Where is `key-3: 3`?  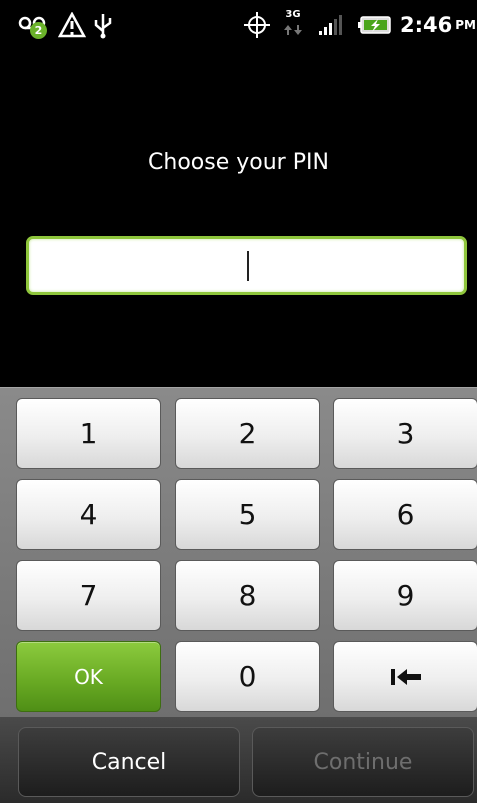 key-3: 3 is located at coordinates (405, 433).